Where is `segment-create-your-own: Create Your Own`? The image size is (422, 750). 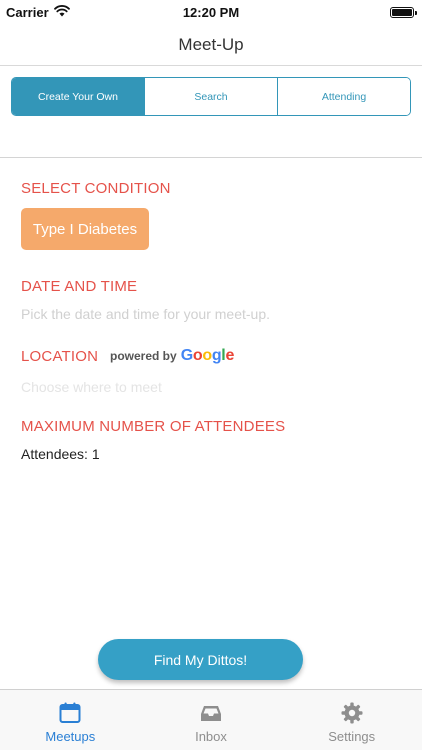 segment-create-your-own: Create Your Own is located at coordinates (78, 96).